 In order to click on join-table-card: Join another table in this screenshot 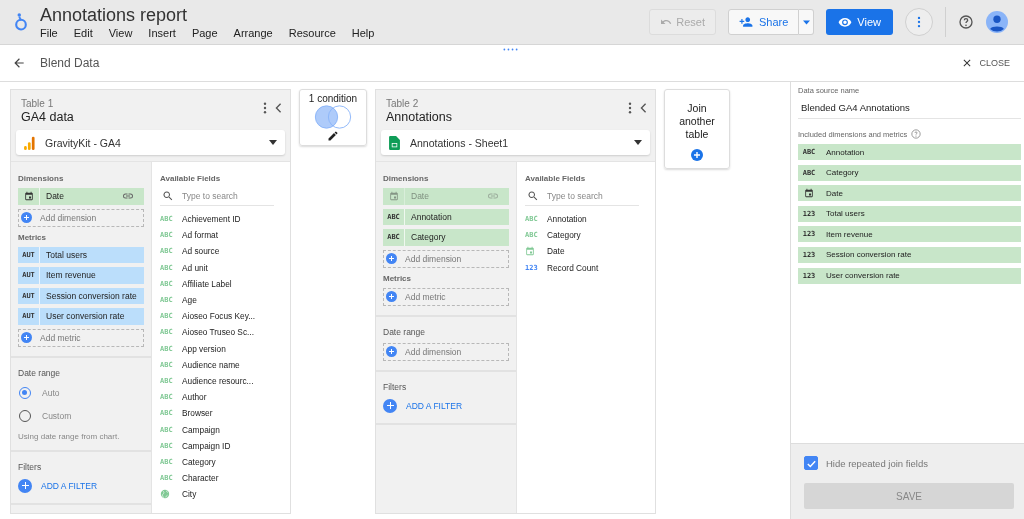, I will do `click(697, 129)`.